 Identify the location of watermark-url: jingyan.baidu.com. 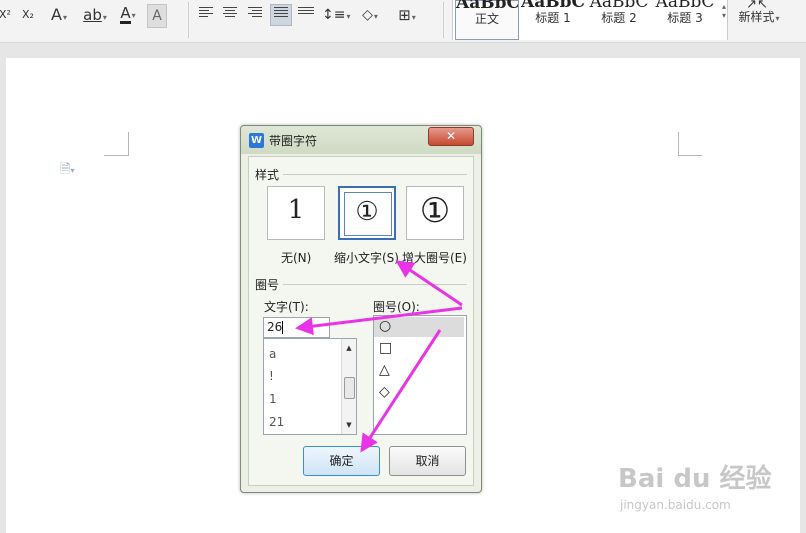
(675, 505).